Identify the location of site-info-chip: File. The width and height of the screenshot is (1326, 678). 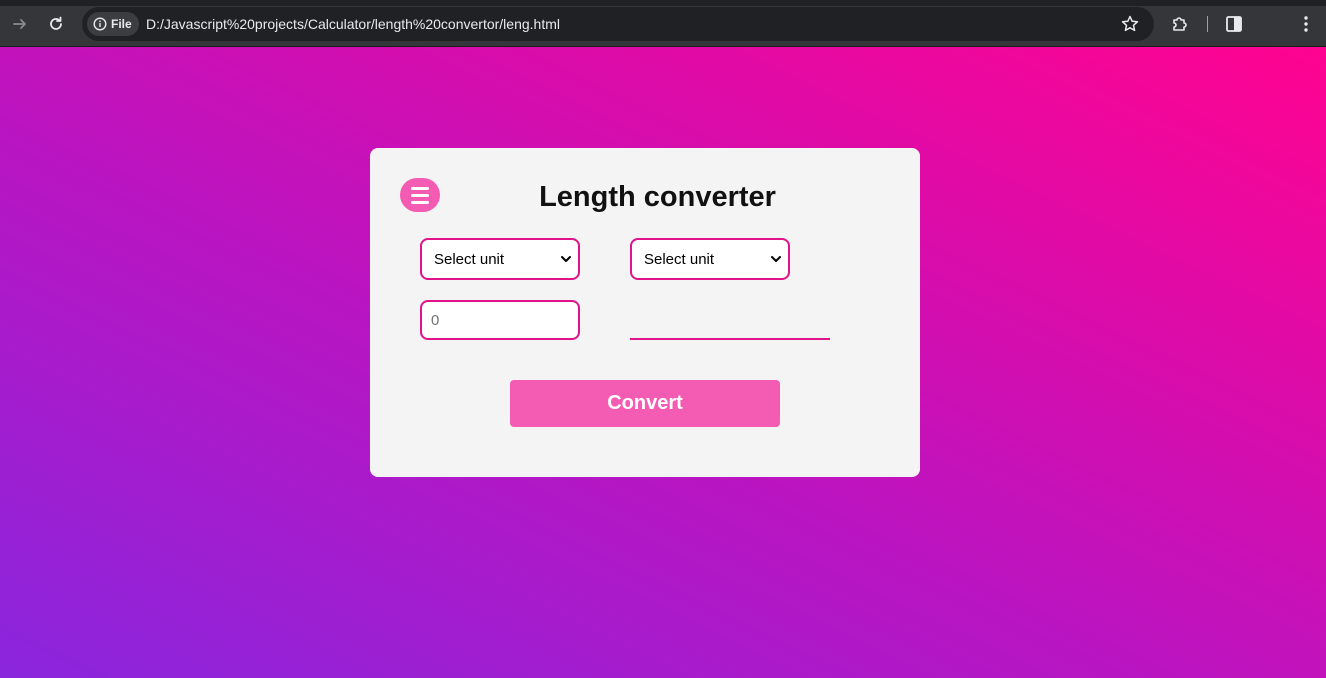
(113, 24).